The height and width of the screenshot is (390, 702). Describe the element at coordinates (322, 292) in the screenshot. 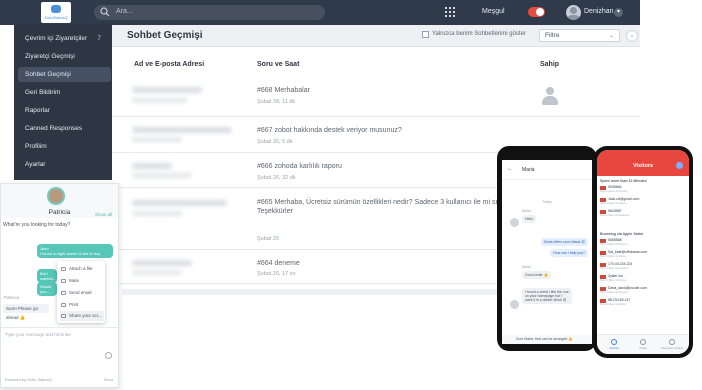

I see `list-footer-bar` at that location.